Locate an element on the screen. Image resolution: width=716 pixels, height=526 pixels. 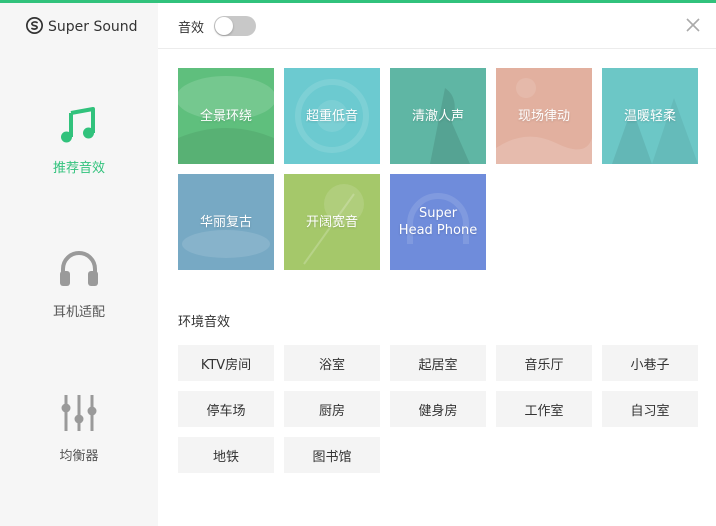
preset-tile-super-bass: 超重低音 is located at coordinates (332, 116).